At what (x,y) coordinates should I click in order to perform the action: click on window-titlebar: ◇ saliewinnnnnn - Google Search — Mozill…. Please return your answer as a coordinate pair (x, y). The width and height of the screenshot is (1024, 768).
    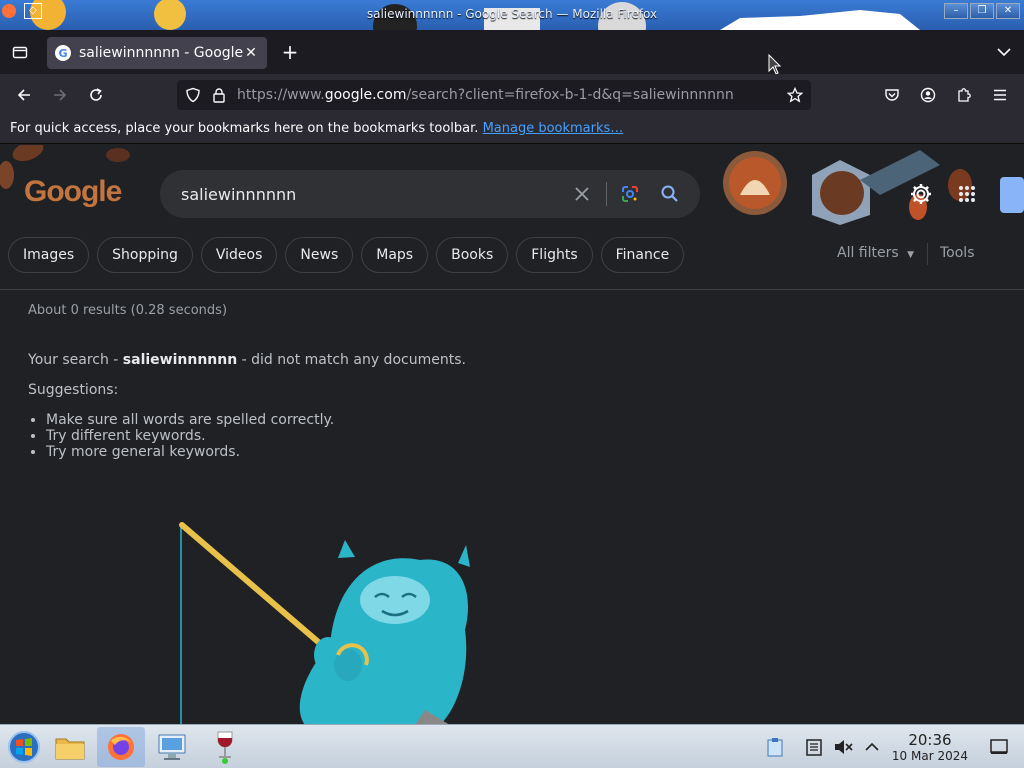
    Looking at the image, I should click on (512, 15).